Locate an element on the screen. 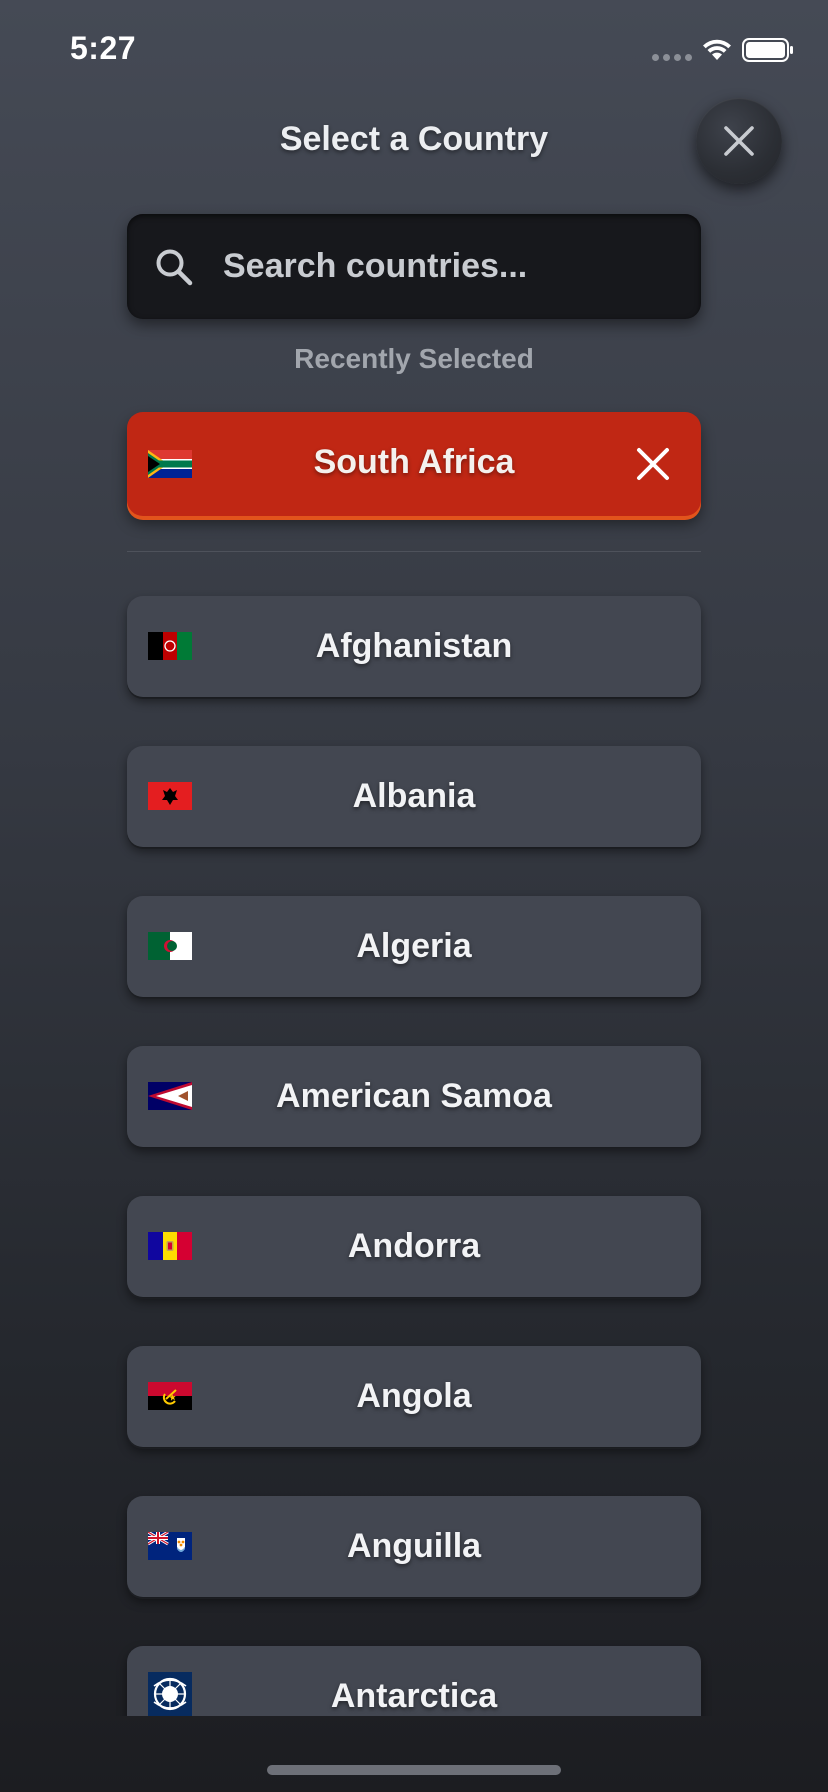 This screenshot has height=1792, width=828. close-button is located at coordinates (739, 141).